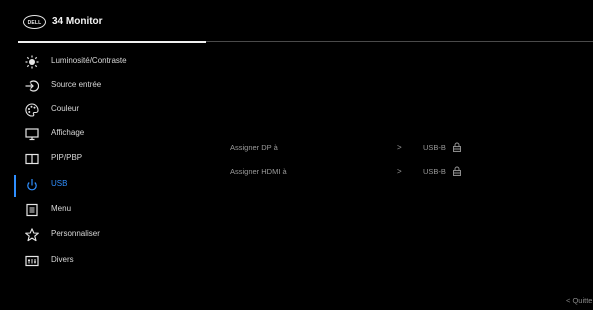  I want to click on input-source-icon, so click(32, 86).